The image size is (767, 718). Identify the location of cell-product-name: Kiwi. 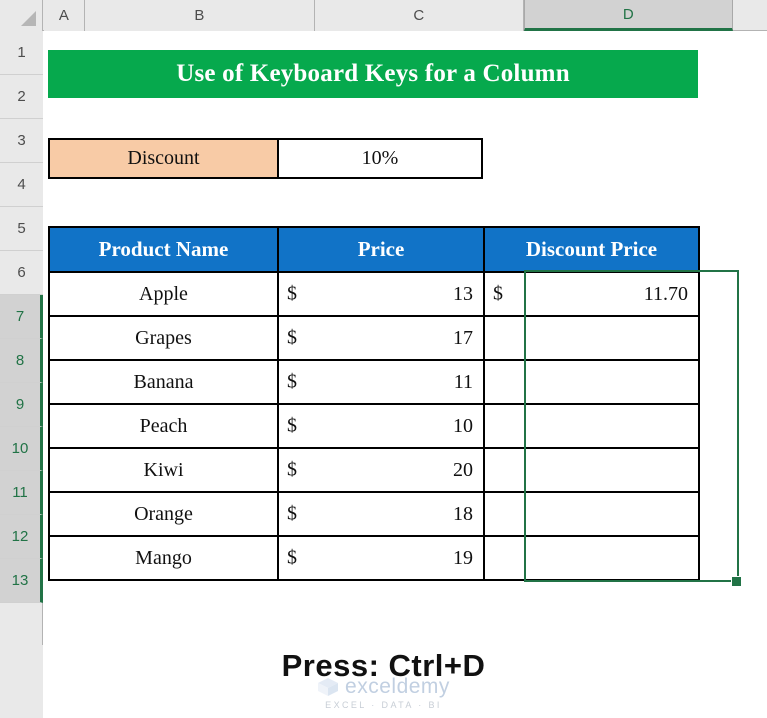
(163, 470).